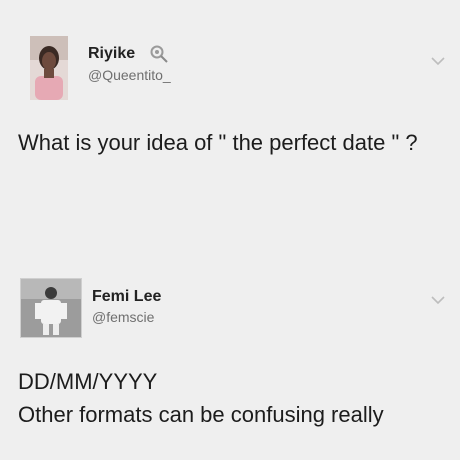  What do you see at coordinates (126, 297) in the screenshot?
I see `display-name: Femi Lee` at bounding box center [126, 297].